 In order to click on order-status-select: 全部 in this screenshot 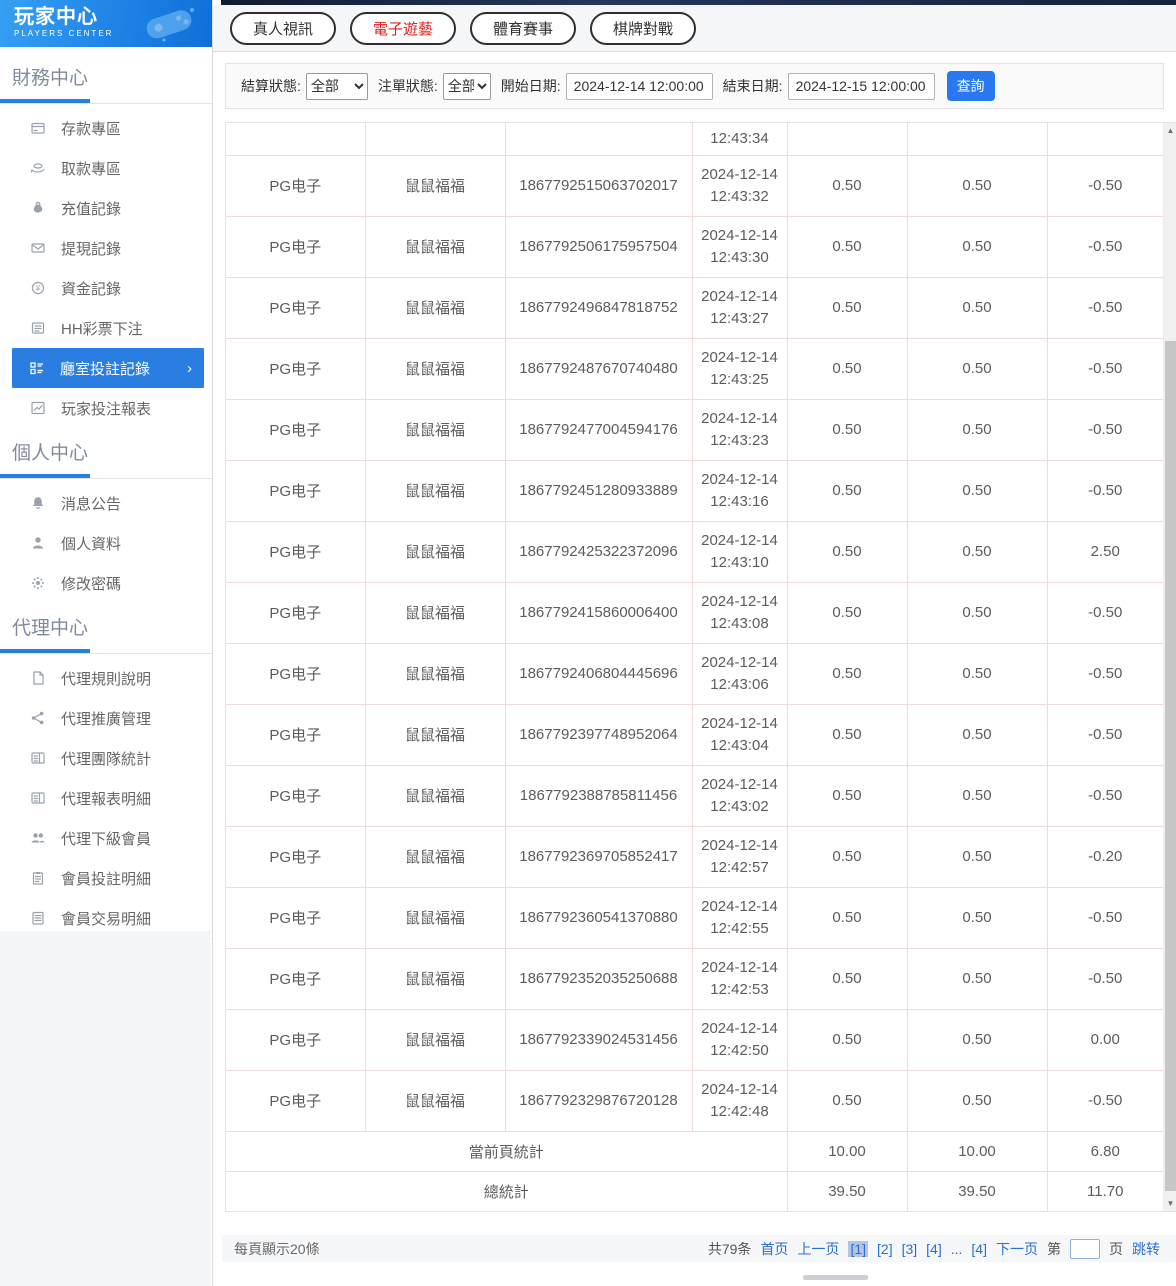, I will do `click(466, 86)`.